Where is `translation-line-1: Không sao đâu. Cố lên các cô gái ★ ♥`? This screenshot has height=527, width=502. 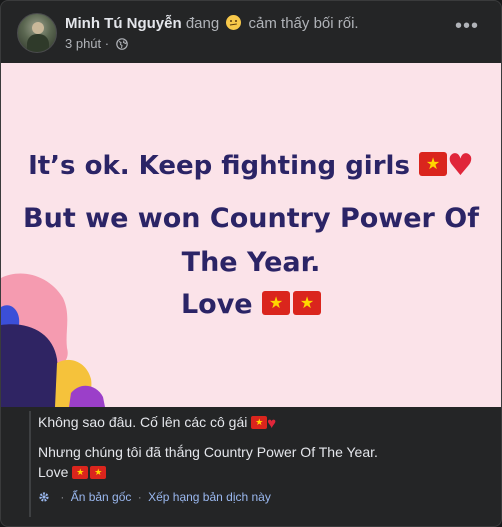 translation-line-1: Không sao đâu. Cố lên các cô gái ★ ♥ is located at coordinates (157, 423).